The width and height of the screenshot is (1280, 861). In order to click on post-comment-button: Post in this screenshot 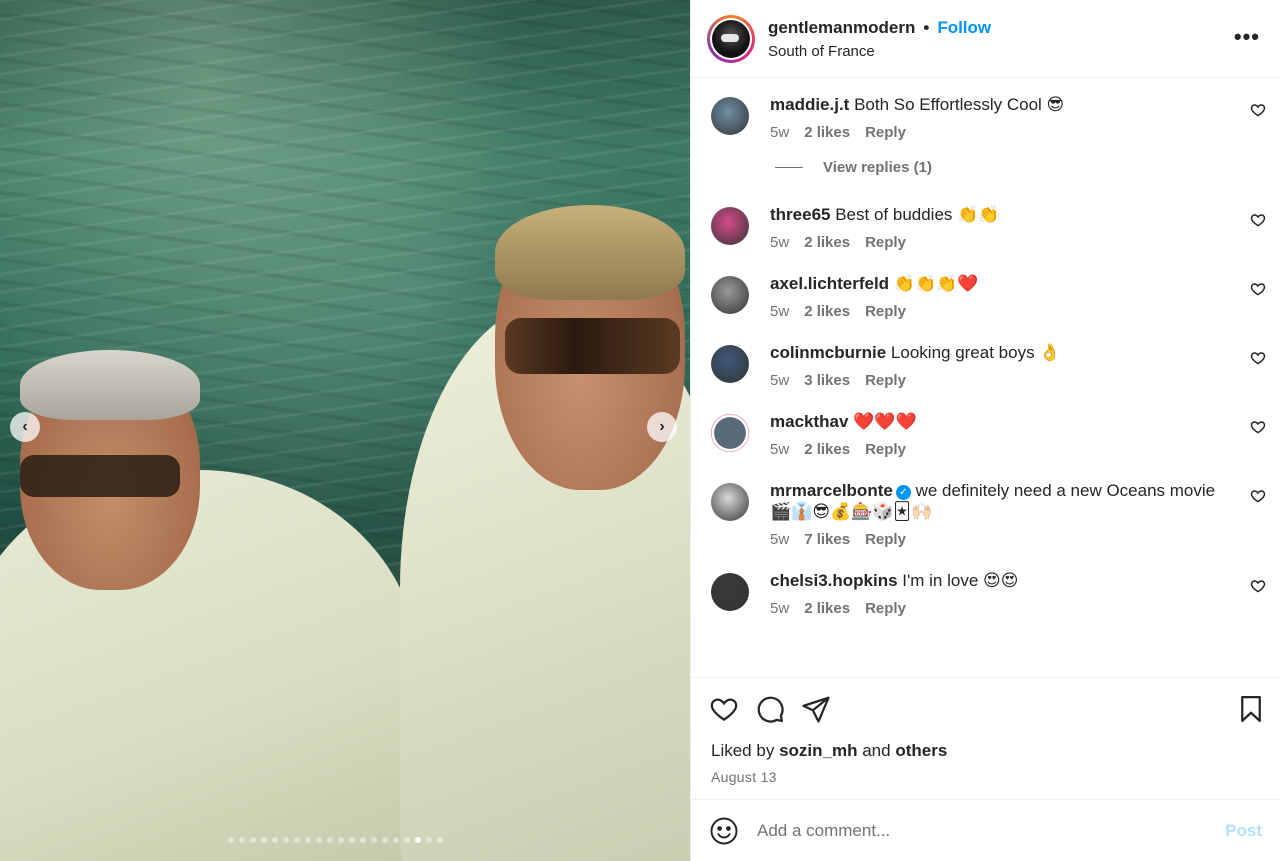, I will do `click(1243, 831)`.